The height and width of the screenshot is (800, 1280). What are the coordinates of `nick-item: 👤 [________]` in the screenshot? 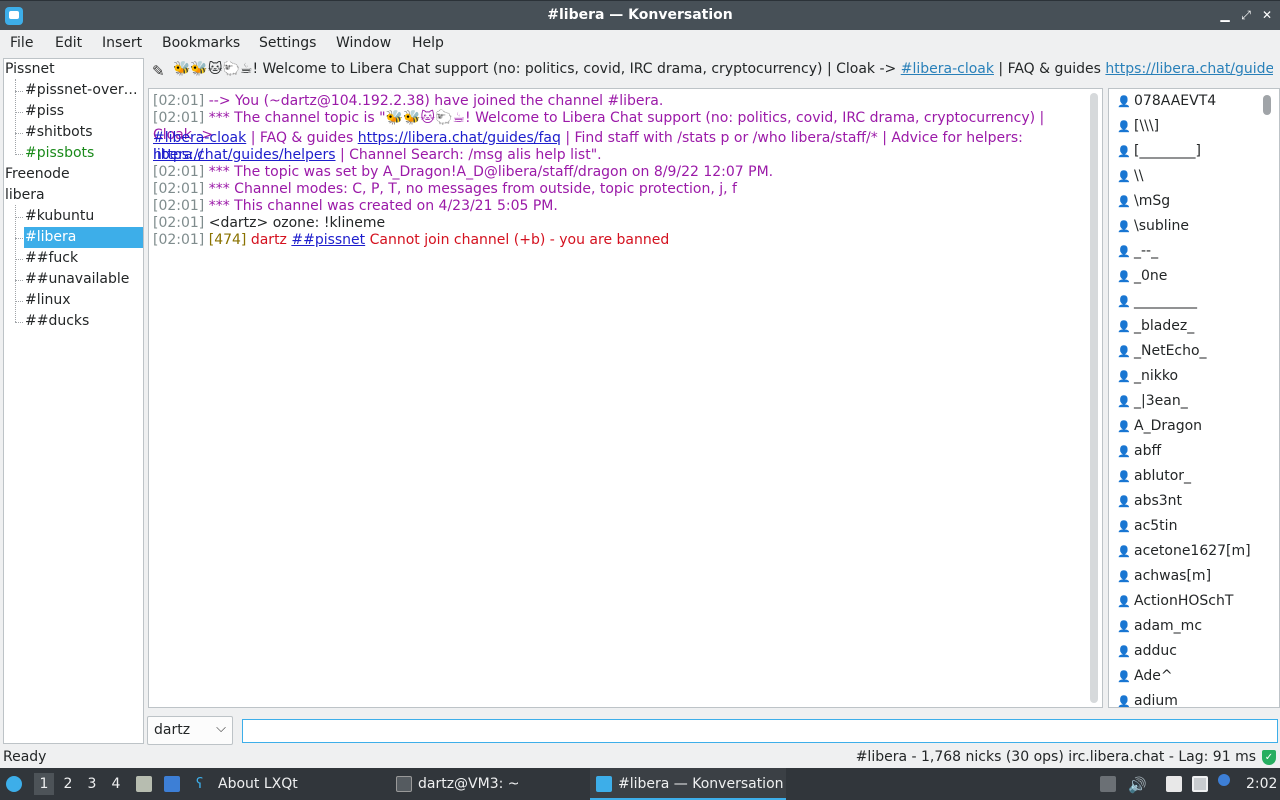 It's located at (1184, 151).